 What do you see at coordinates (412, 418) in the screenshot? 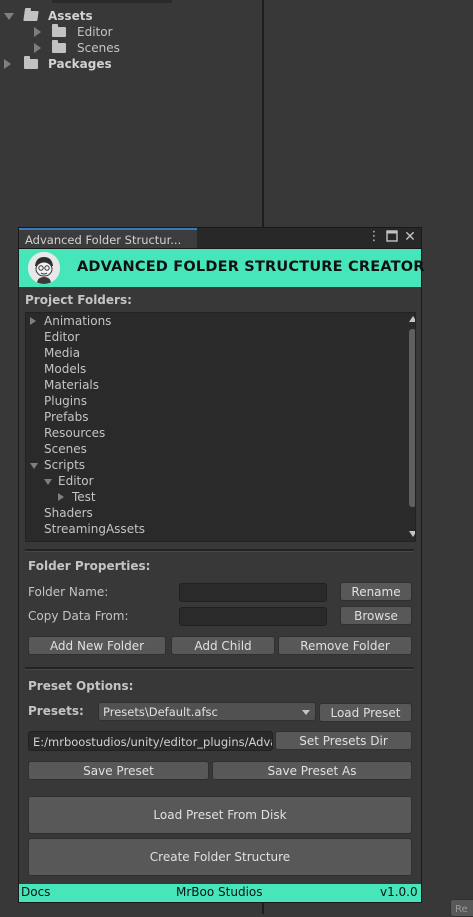
I see `scrollbar-thumb` at bounding box center [412, 418].